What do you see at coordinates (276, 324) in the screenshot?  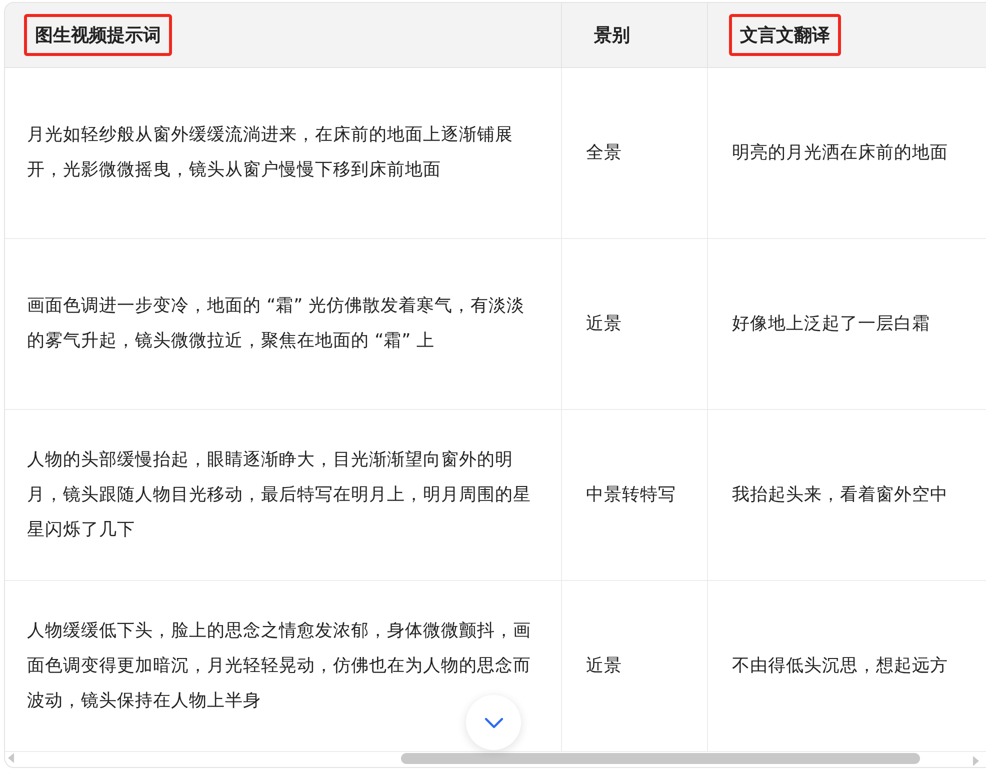 I see `table-cell-text: 画面色调进一步变冷，地面的 “霜” 光仿佛散发着寒气，有淡淡的雾气升起，镜头微微拉近，聚焦在地面的 “霜” 上` at bounding box center [276, 324].